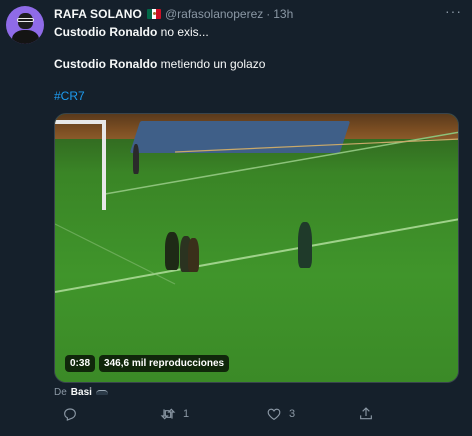 Image resolution: width=472 pixels, height=436 pixels. I want to click on via-source-name: Basi, so click(81, 392).